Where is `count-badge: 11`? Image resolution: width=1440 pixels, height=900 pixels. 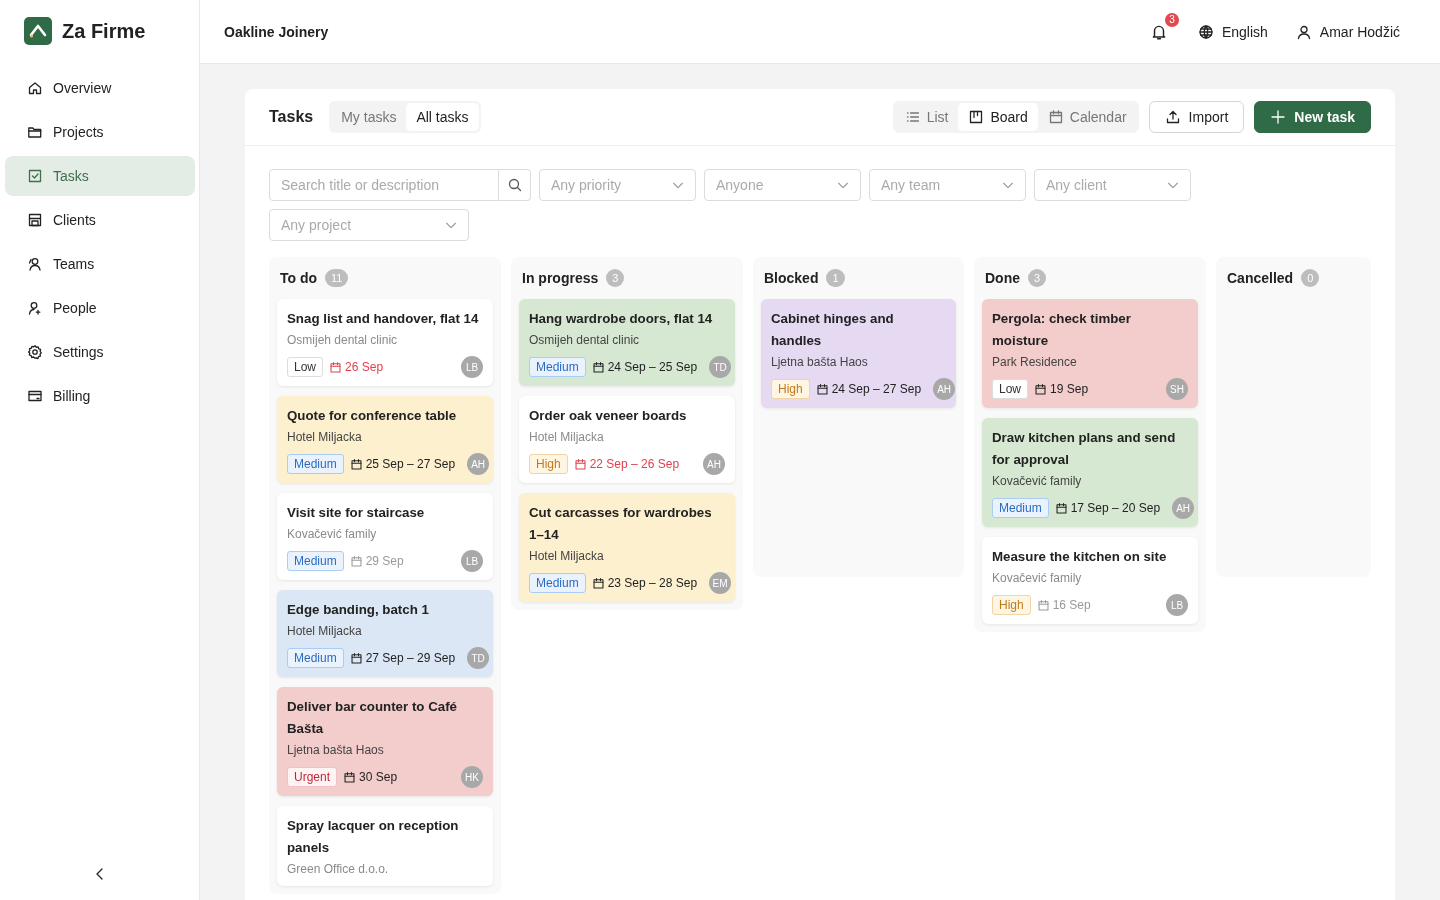 count-badge: 11 is located at coordinates (337, 278).